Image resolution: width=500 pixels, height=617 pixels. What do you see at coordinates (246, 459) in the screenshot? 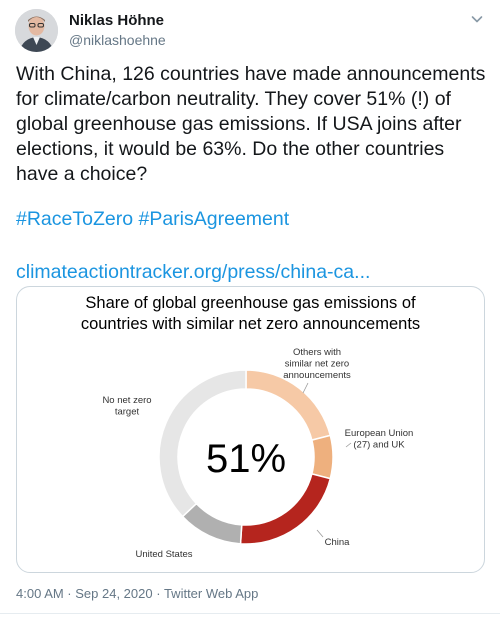
I see `center-label: 51%` at bounding box center [246, 459].